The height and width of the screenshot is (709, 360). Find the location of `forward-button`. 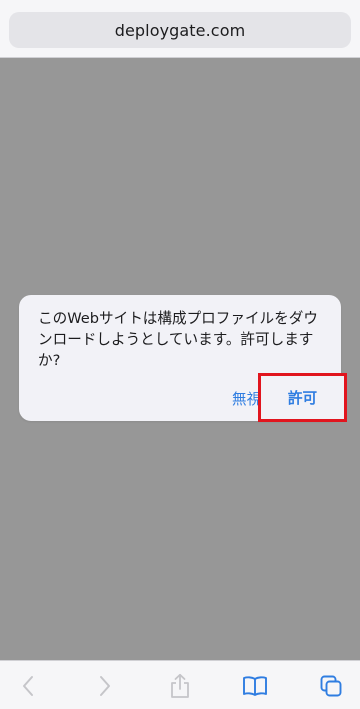

forward-button is located at coordinates (105, 686).